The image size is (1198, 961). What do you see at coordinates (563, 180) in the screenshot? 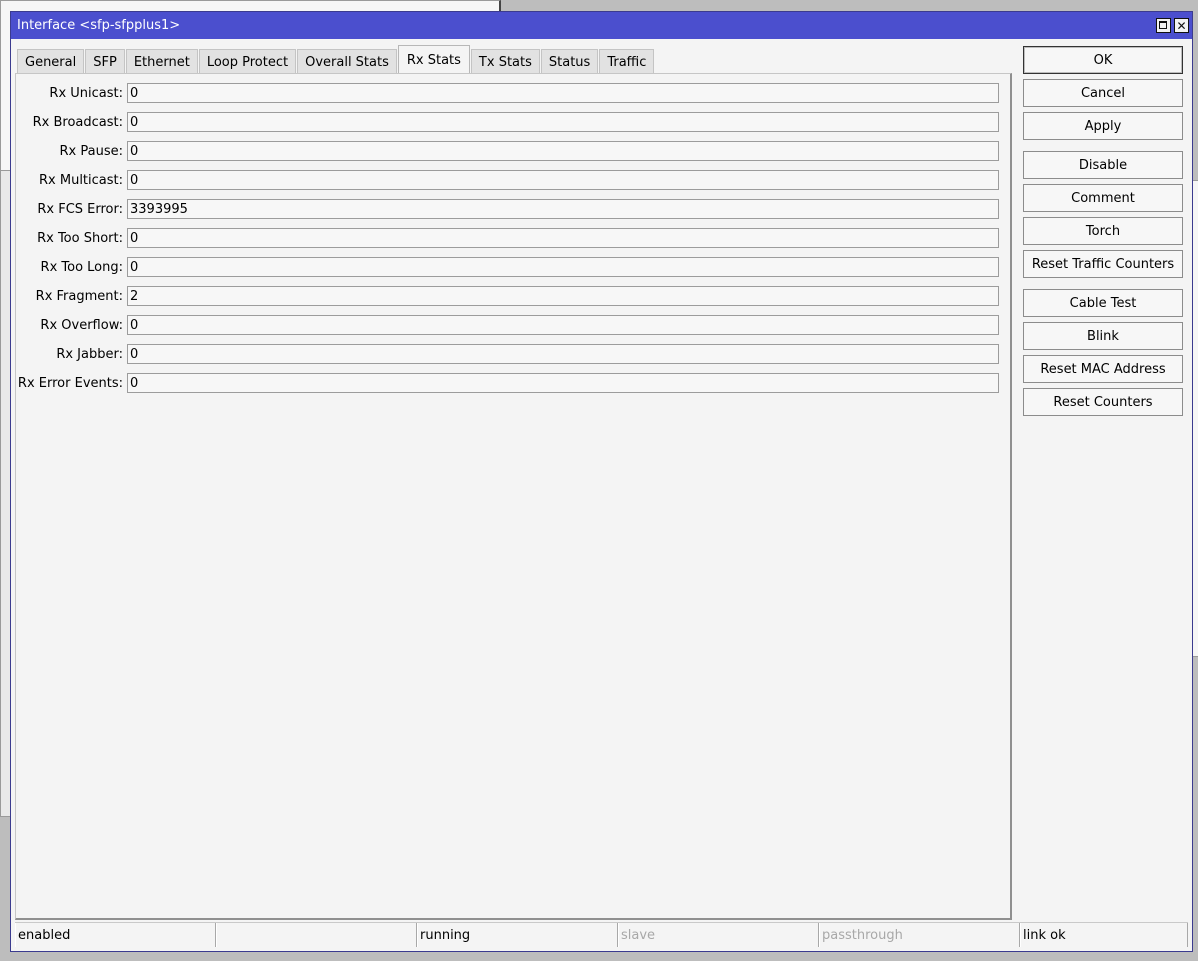
I see `rx-multicast-field: 0` at bounding box center [563, 180].